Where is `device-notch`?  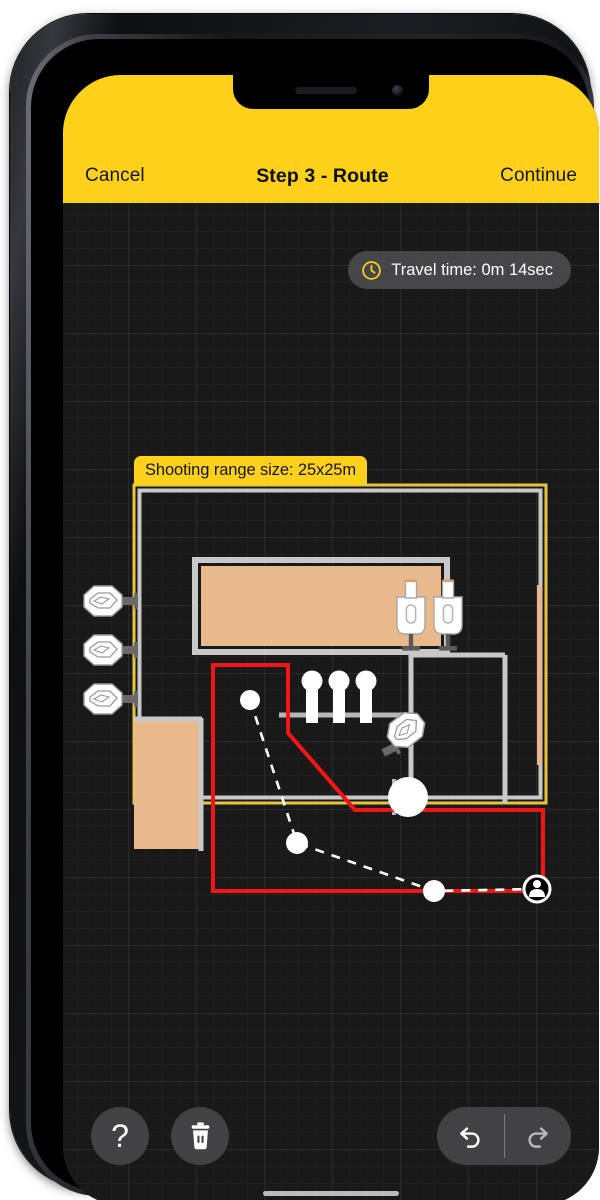 device-notch is located at coordinates (331, 92).